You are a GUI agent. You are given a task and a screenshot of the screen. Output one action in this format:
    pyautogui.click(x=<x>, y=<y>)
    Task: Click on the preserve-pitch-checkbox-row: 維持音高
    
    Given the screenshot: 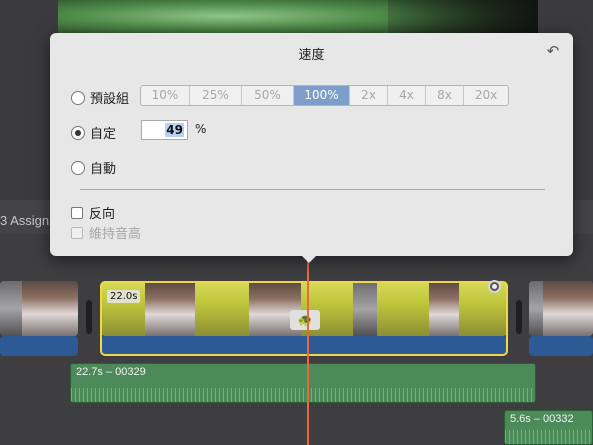 What is the action you would take?
    pyautogui.click(x=106, y=232)
    